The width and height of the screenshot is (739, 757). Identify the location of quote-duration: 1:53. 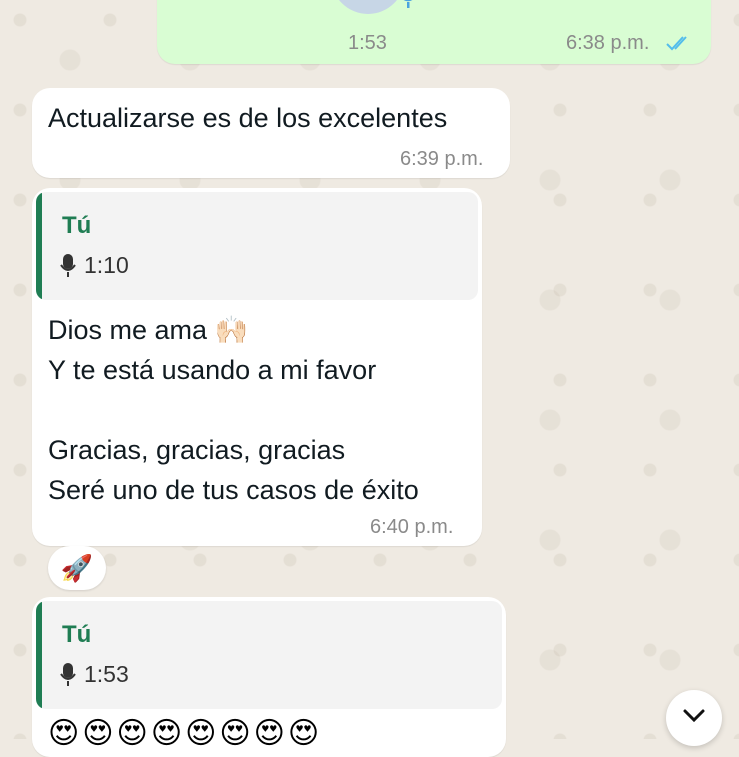
(106, 674).